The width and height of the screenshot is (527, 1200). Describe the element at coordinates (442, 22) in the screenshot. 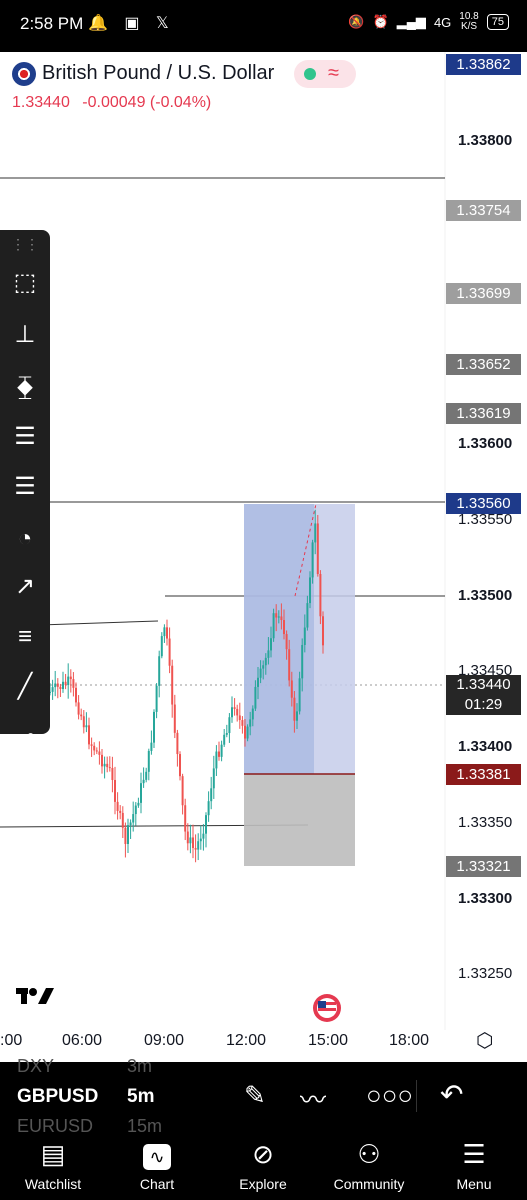

I see `network-label: 4G` at that location.